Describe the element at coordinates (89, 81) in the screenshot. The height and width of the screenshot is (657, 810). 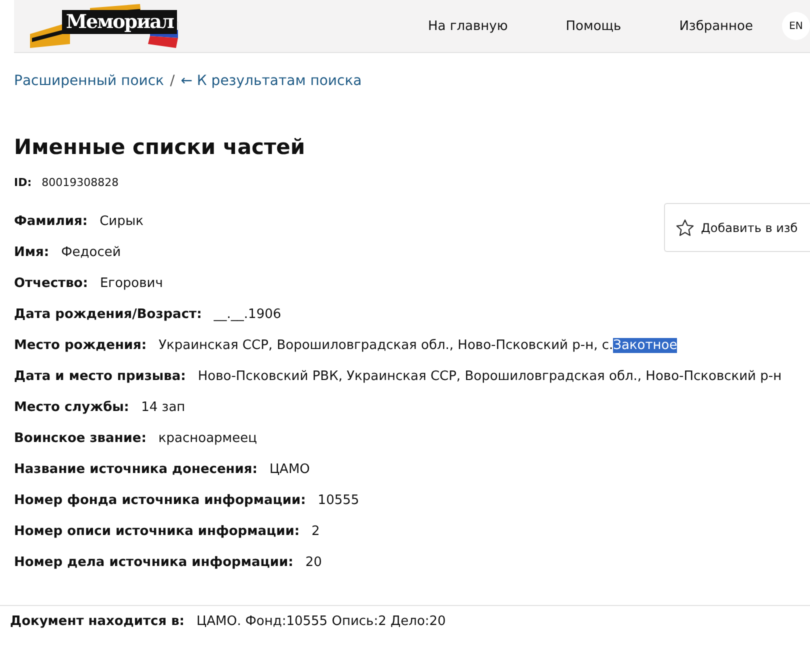
I see `breadcrumb-link: Расширенный поиск` at that location.